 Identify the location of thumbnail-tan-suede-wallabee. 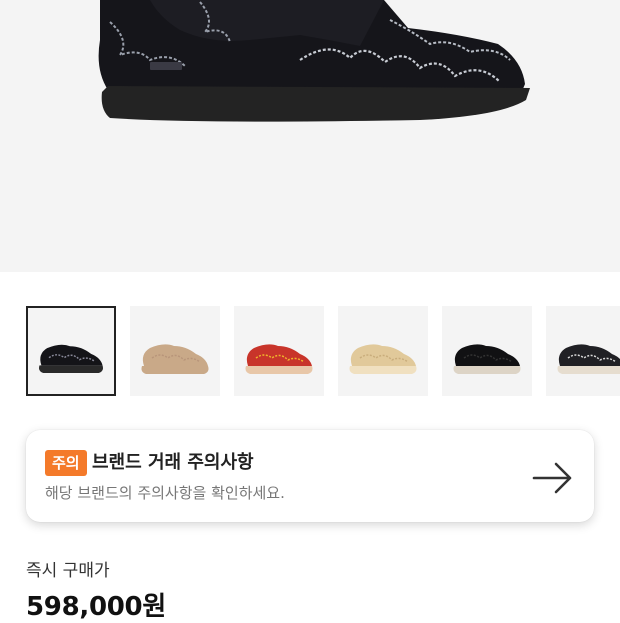
(175, 351).